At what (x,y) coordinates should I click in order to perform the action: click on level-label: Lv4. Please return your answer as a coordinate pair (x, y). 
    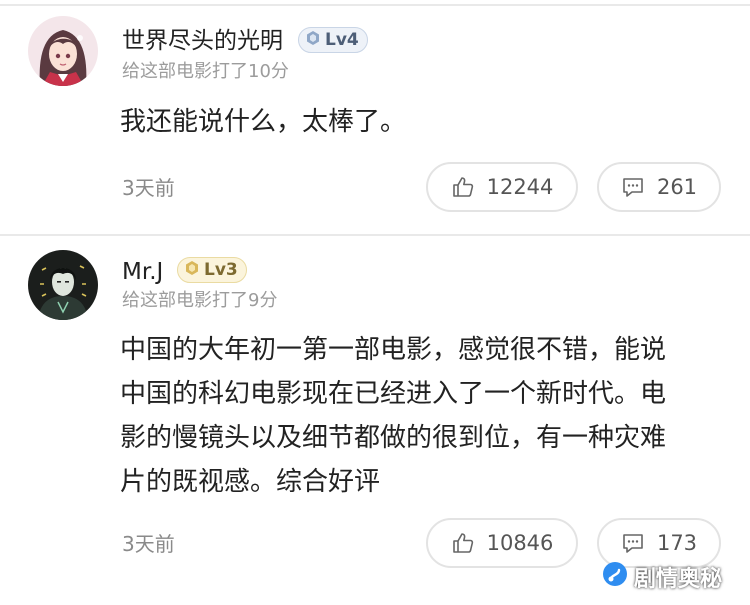
    Looking at the image, I should click on (342, 40).